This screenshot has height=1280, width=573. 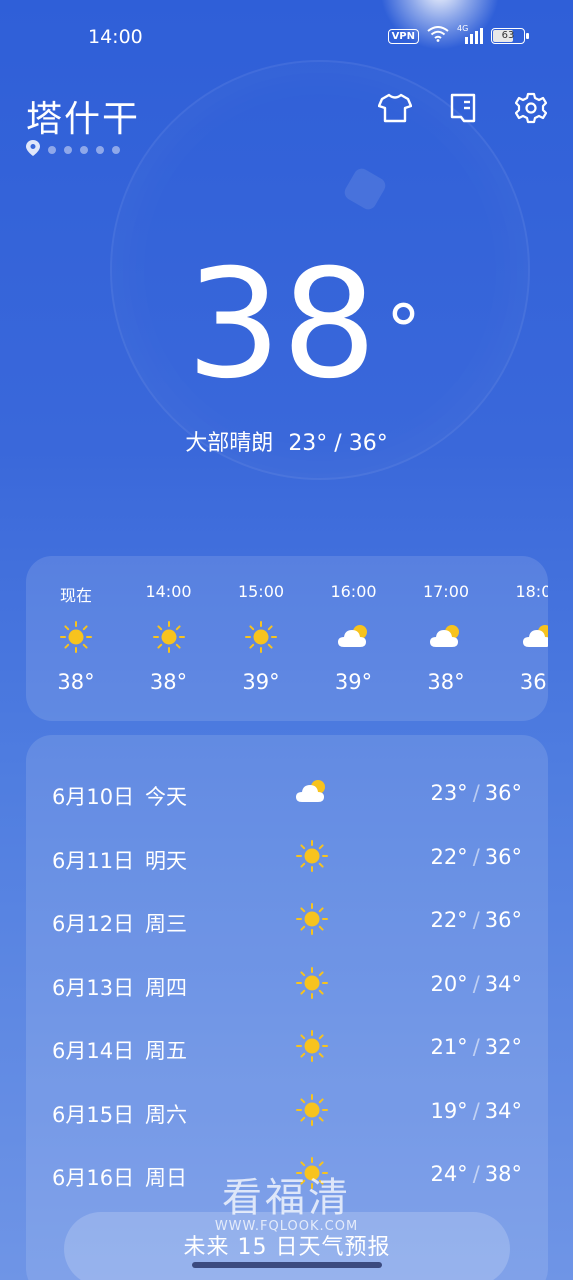 I want to click on temperature-number: 38, so click(x=281, y=325).